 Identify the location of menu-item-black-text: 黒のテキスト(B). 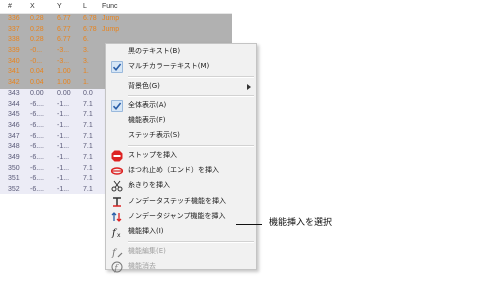
(181, 51).